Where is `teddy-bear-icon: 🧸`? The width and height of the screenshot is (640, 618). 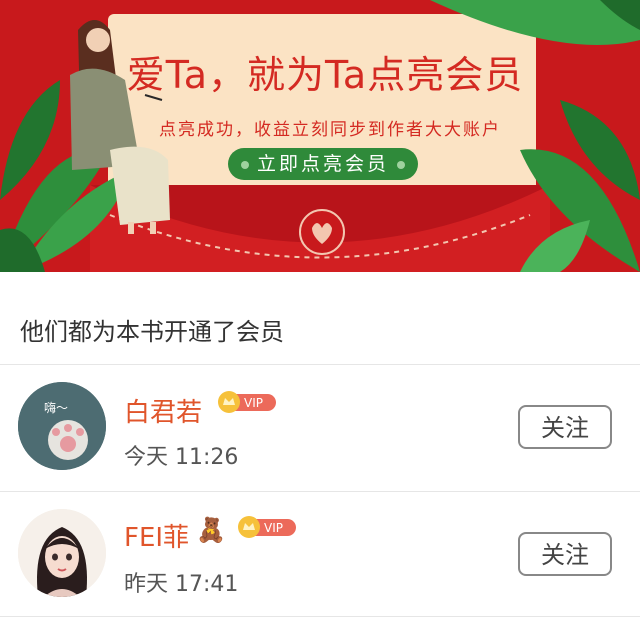 teddy-bear-icon: 🧸 is located at coordinates (211, 530).